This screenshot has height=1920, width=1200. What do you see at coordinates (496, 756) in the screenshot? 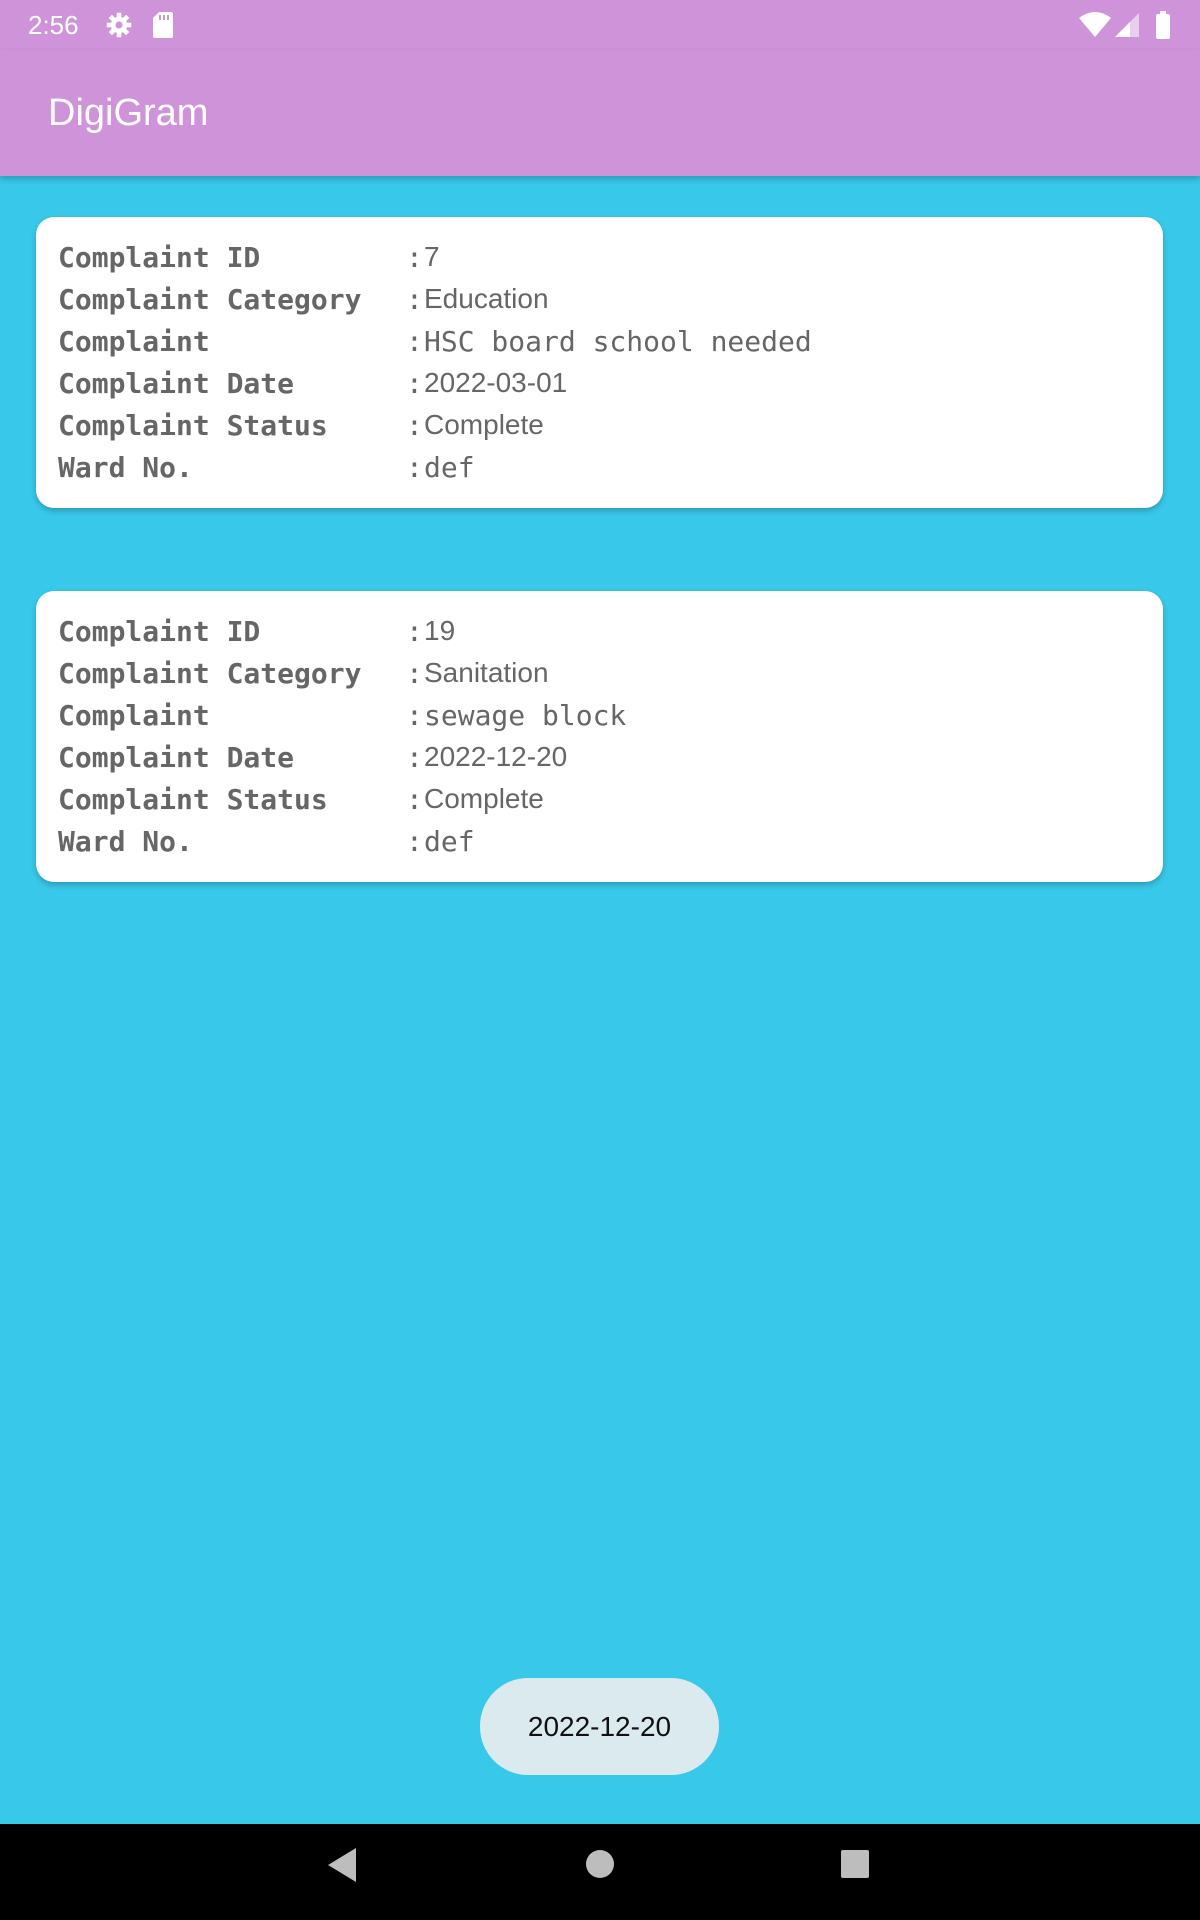
I see `complaint-date-value: 2022-12-20` at bounding box center [496, 756].